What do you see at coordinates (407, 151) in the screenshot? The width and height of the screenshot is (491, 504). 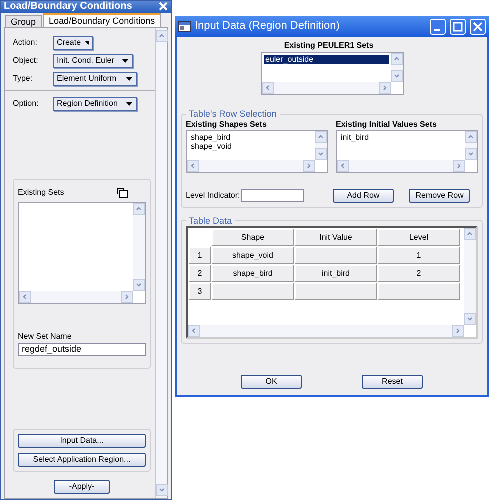 I see `list-box: init_bird` at bounding box center [407, 151].